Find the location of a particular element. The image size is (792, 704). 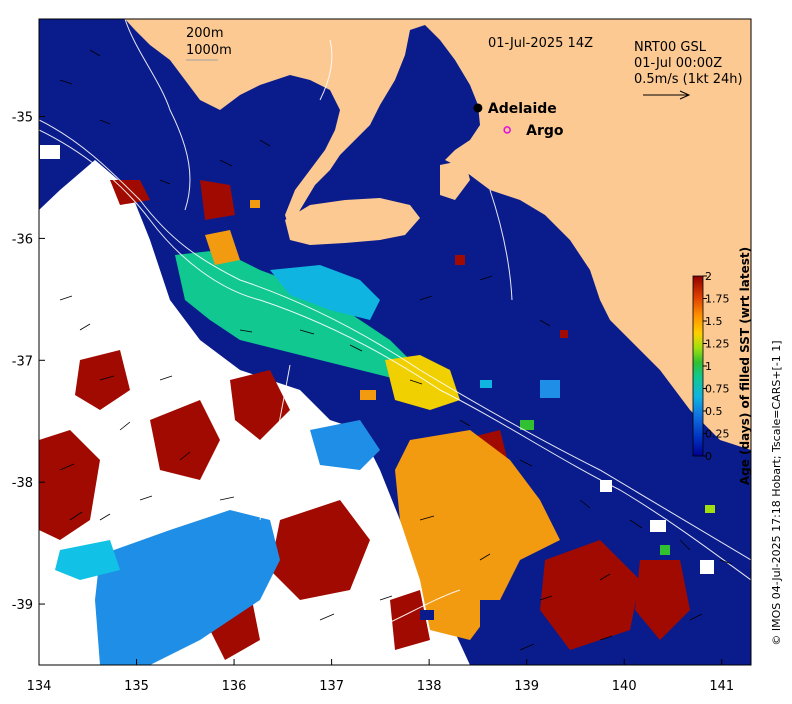

map-date-title: 01-Jul-2025 14Z is located at coordinates (540, 43).